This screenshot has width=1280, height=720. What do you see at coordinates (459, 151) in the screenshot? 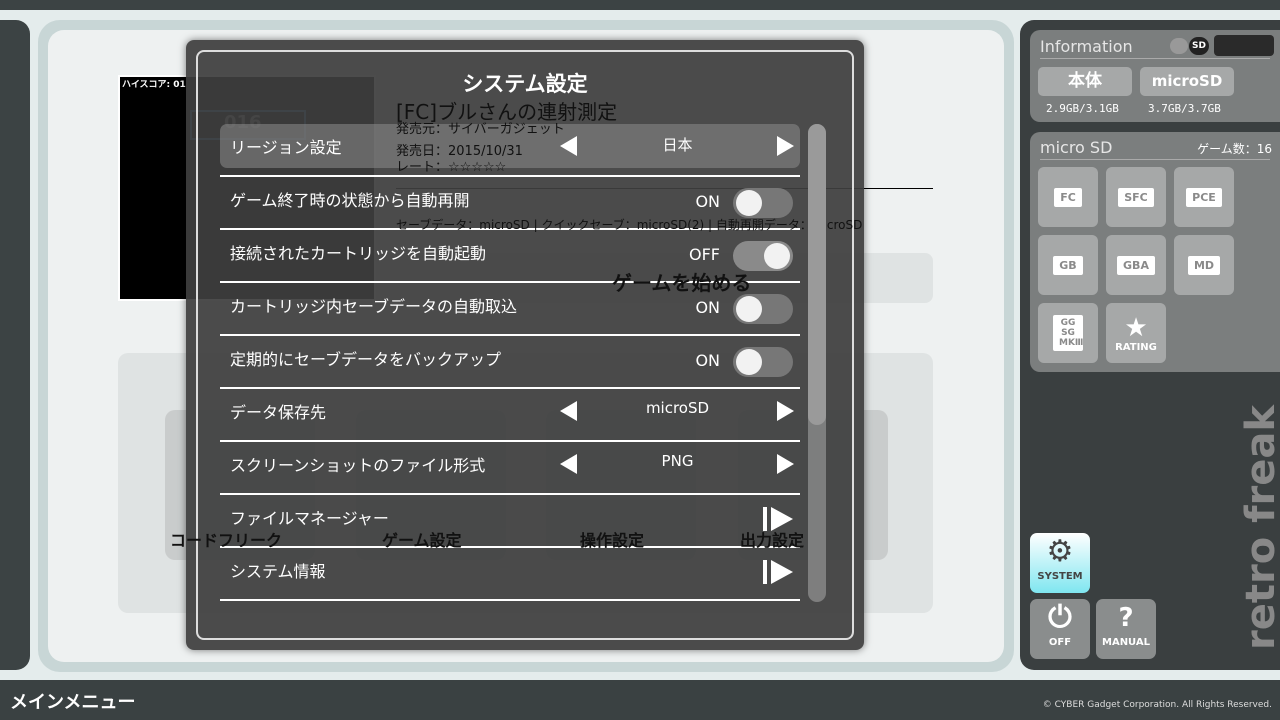
I see `release-date: 発売日：2015/10/31` at bounding box center [459, 151].